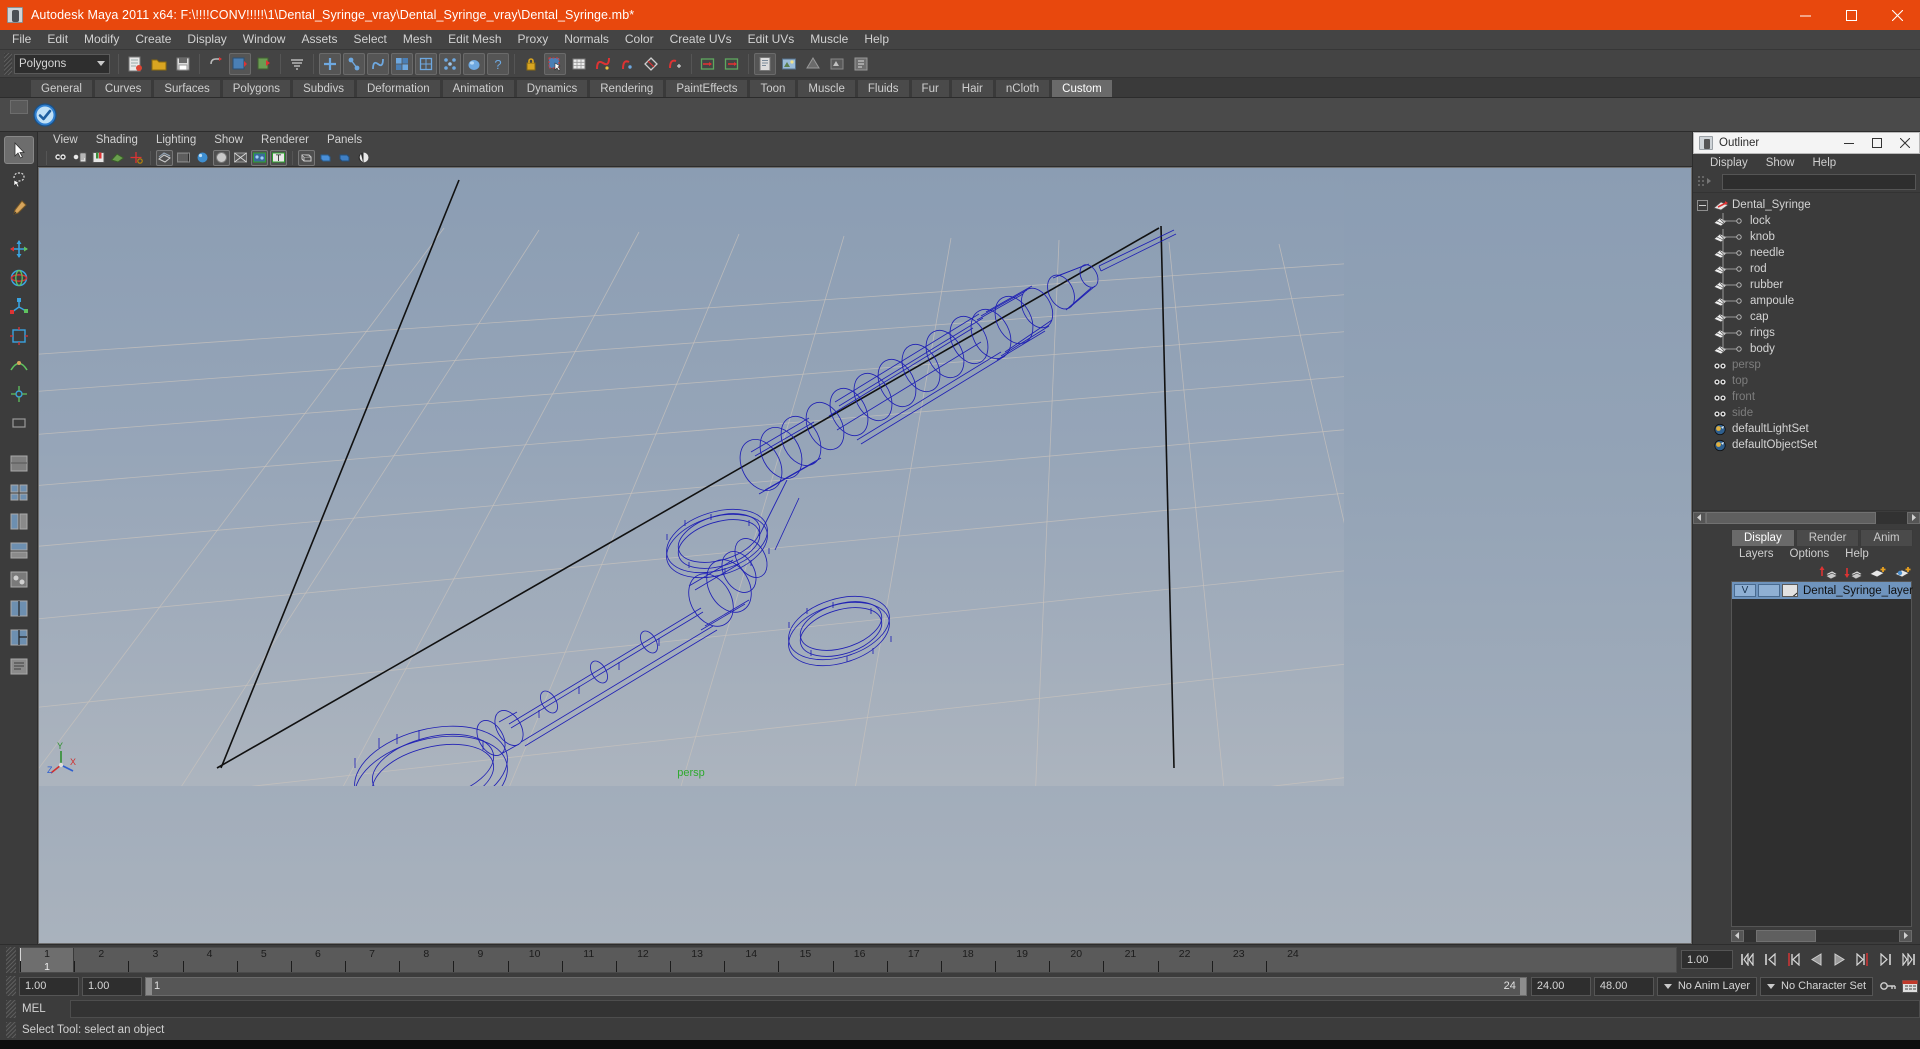  Describe the element at coordinates (221, 157) in the screenshot. I see `flat-shade-icon` at that location.